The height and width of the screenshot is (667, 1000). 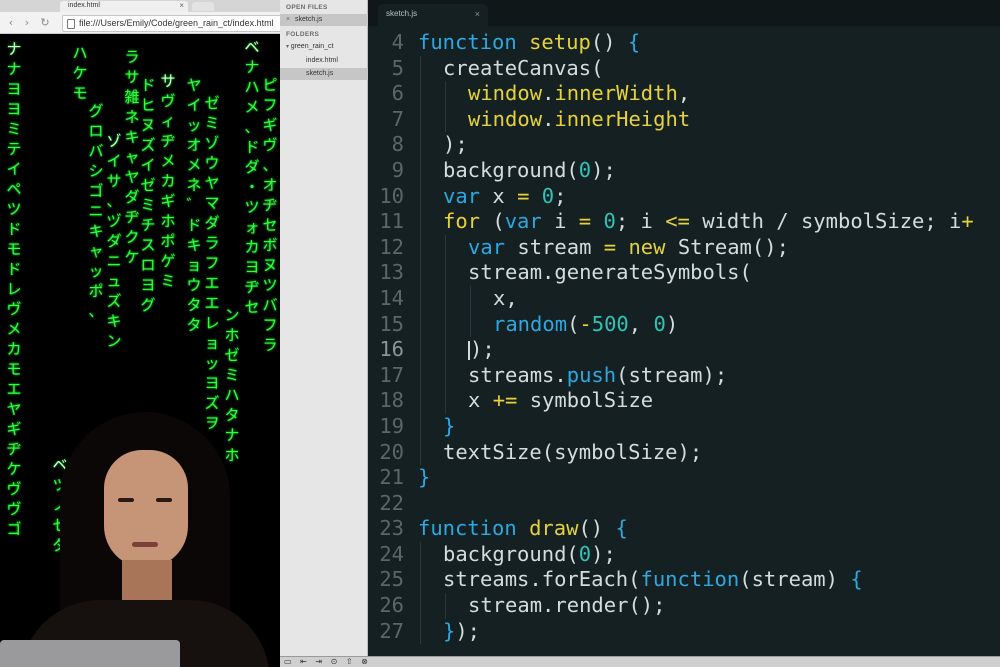 I want to click on line-number: 17, so click(x=391, y=374).